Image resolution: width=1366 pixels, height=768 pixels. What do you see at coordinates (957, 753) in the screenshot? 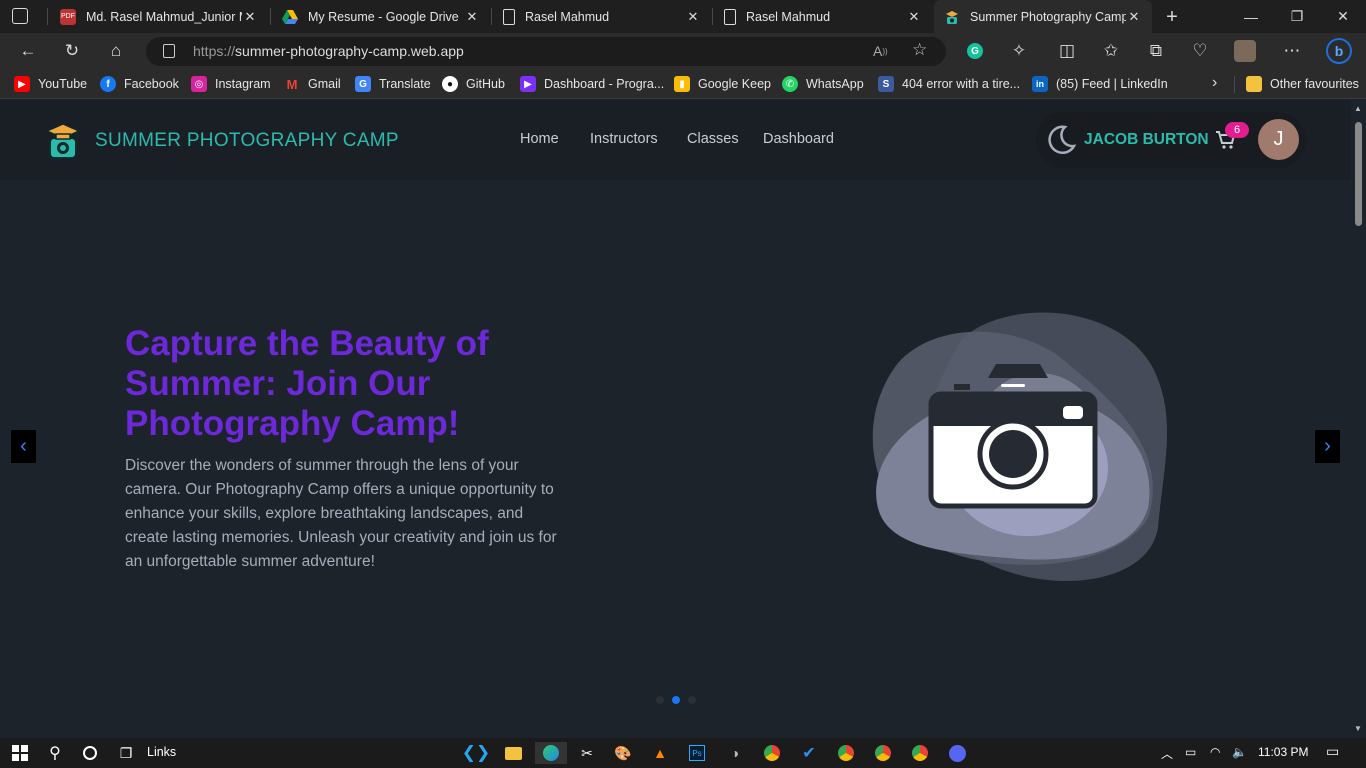
I see `discord-icon` at bounding box center [957, 753].